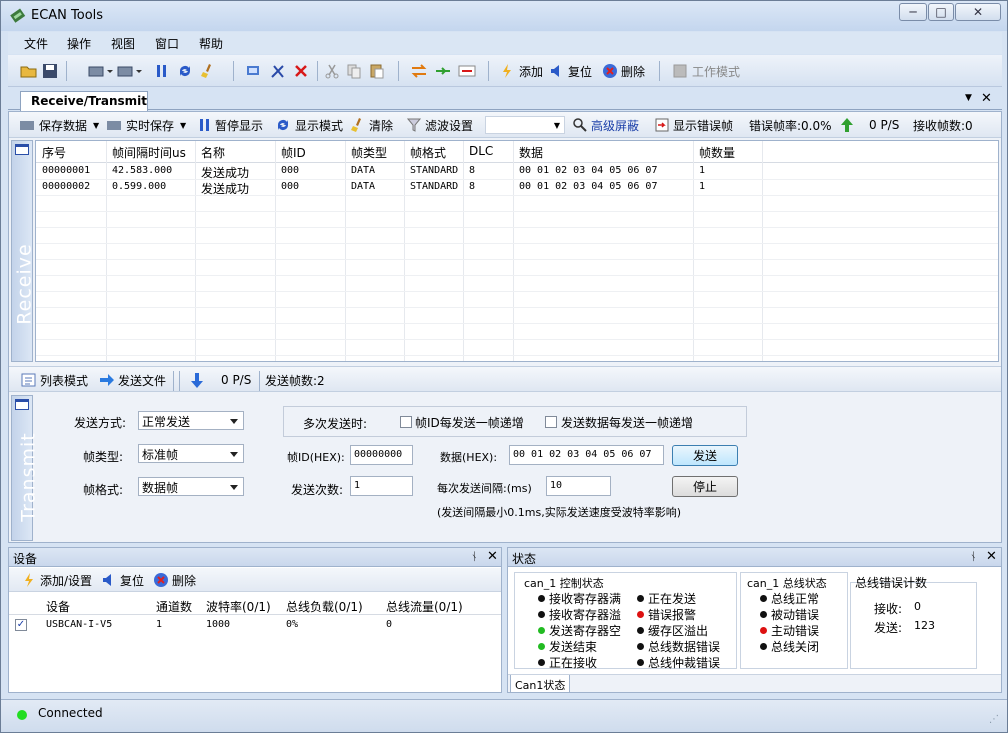  What do you see at coordinates (978, 12) in the screenshot?
I see `close-button: ✕` at bounding box center [978, 12].